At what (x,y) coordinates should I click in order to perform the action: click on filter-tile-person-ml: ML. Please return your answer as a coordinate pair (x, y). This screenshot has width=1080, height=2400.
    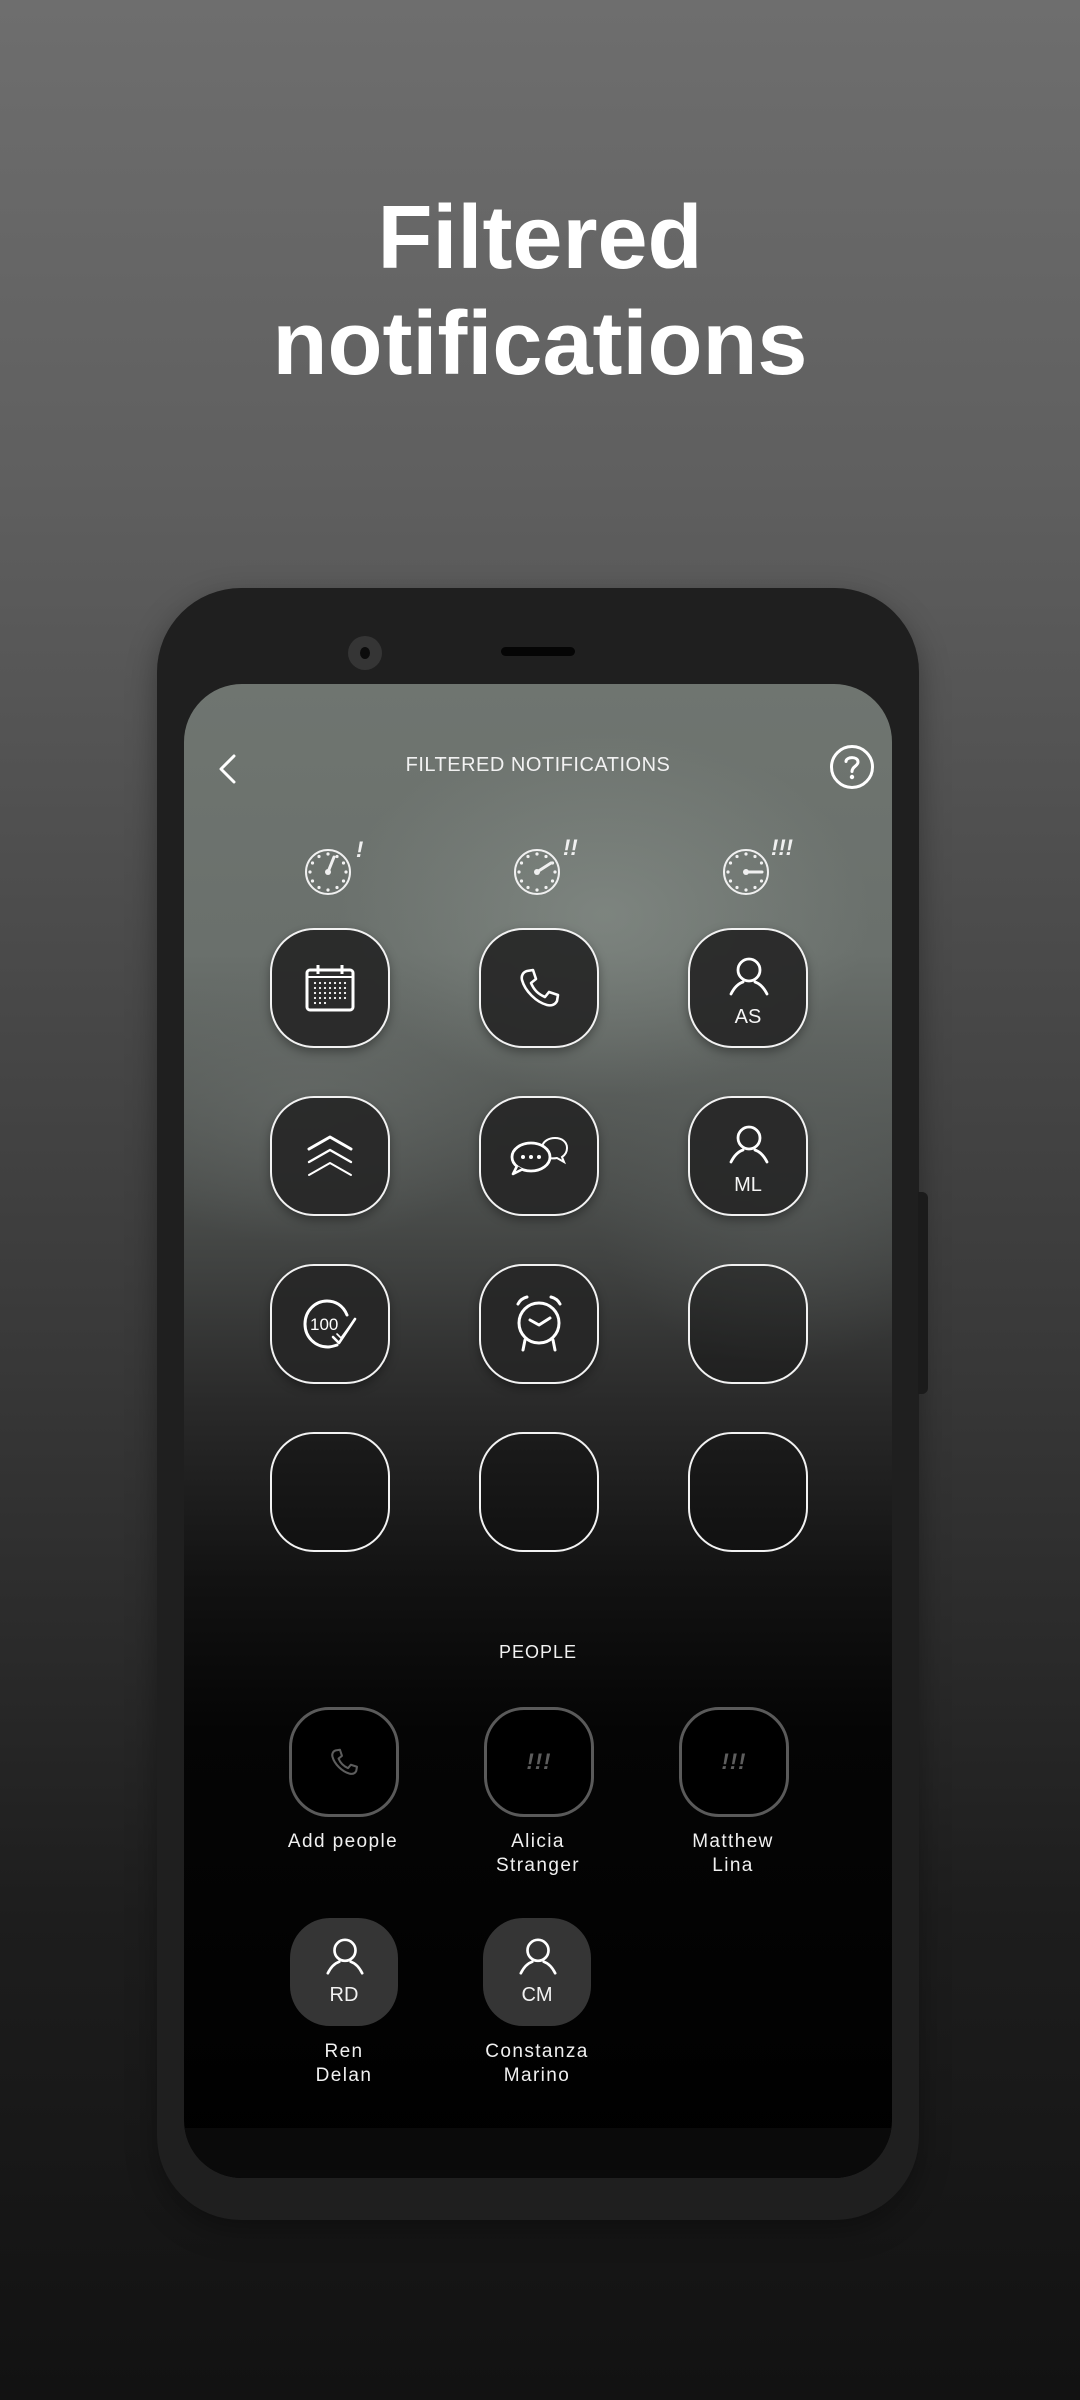
    Looking at the image, I should click on (748, 1156).